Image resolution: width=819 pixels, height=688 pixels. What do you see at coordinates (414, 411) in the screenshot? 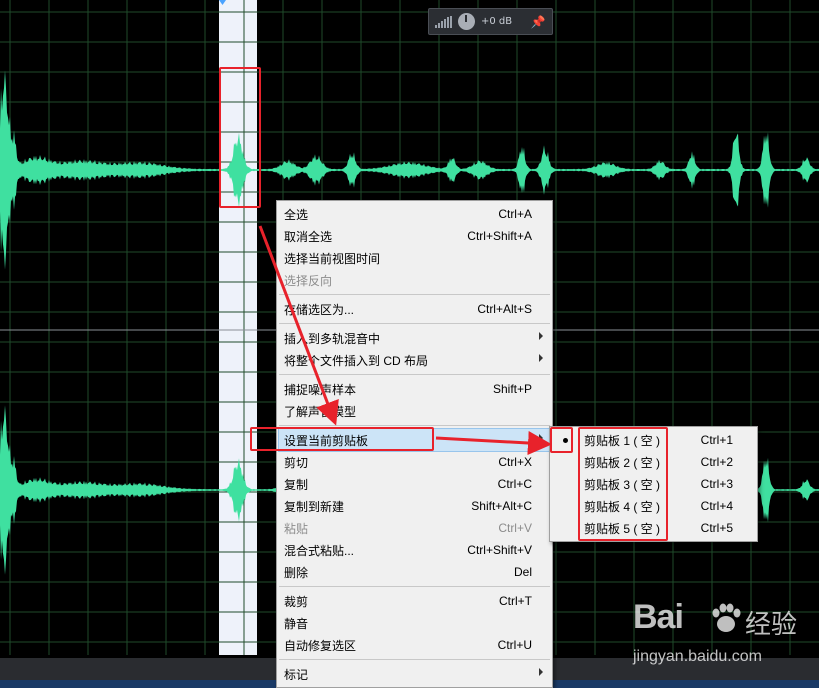
I see `menu-item: 了解声音模型` at bounding box center [414, 411].